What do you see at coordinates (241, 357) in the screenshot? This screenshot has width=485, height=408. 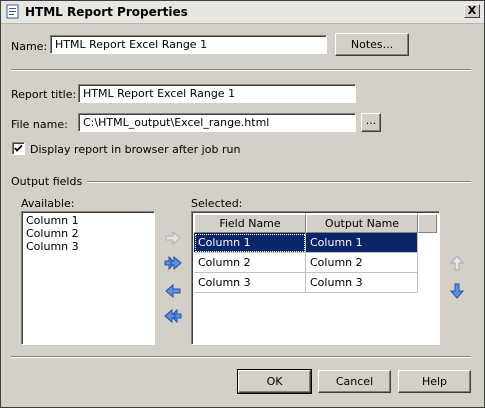 I see `bottom-divider` at bounding box center [241, 357].